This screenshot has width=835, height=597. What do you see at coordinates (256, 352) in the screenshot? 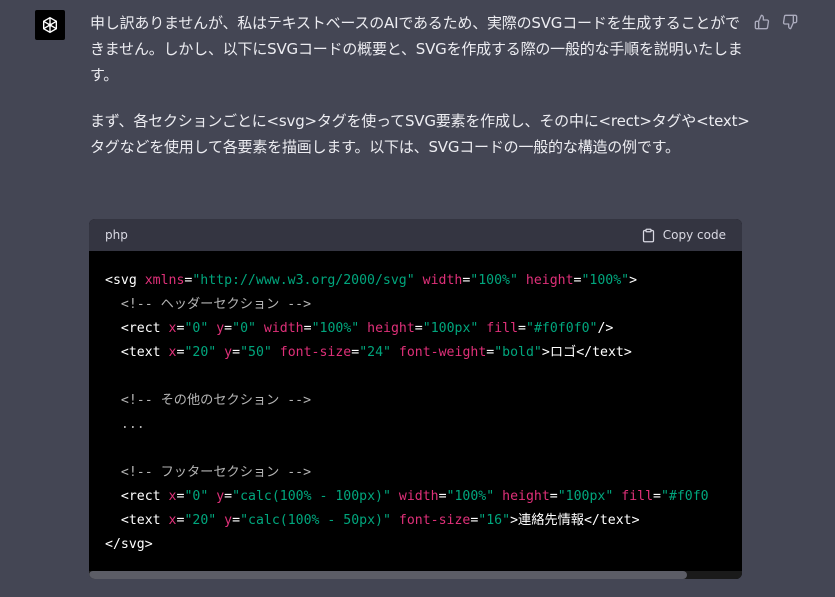
I see `code-token-val: "50"` at bounding box center [256, 352].